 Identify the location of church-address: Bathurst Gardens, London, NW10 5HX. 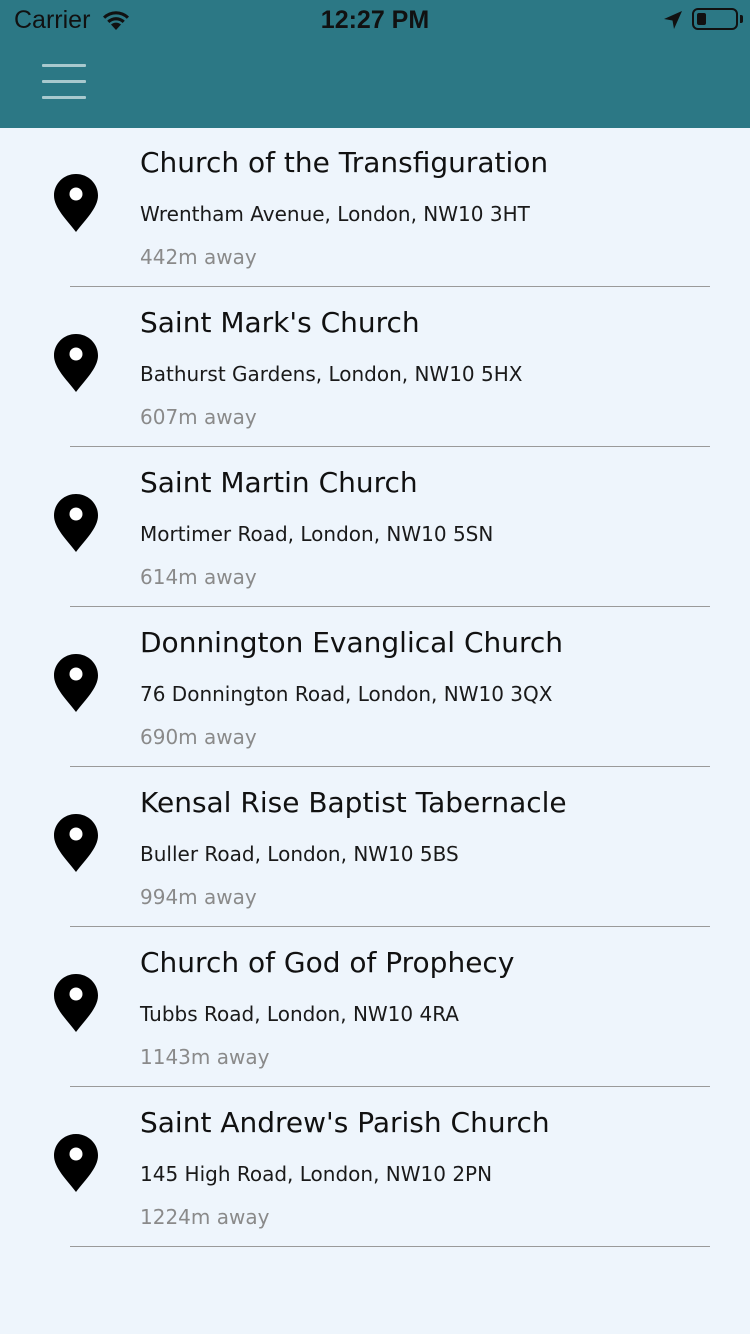
(331, 374).